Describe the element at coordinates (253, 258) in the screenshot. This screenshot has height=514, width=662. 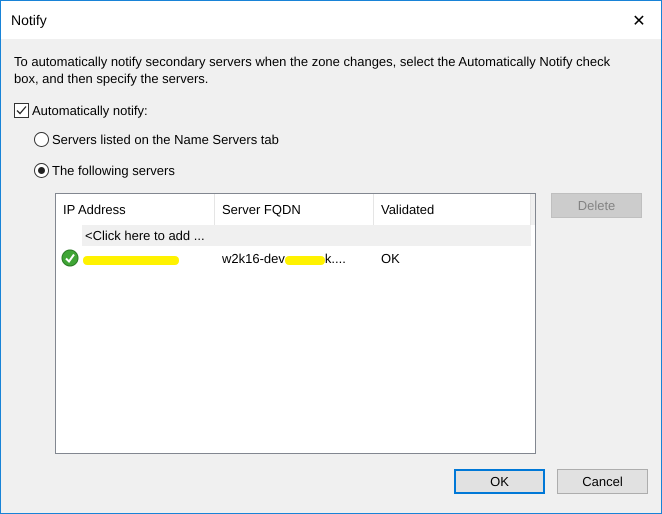
I see `table-cell: w2k16-dev` at that location.